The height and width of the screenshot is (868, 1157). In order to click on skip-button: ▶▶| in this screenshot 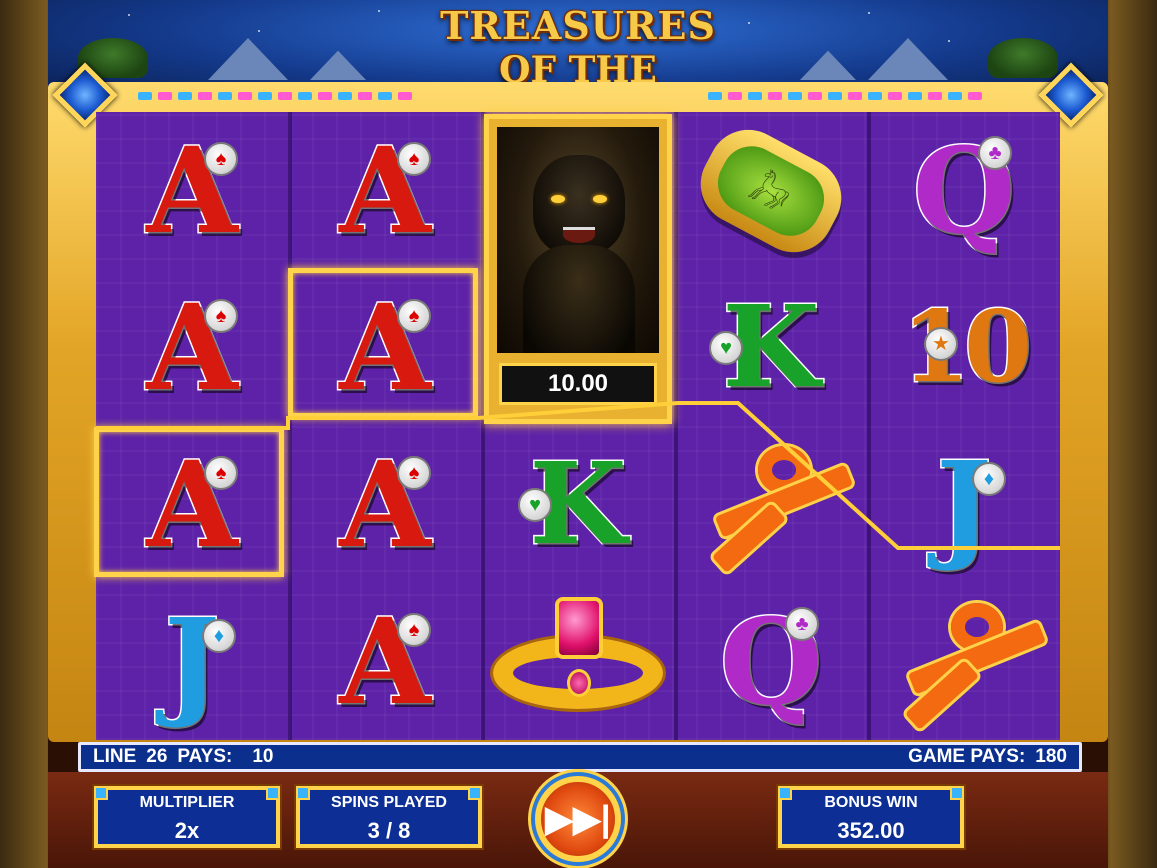, I will do `click(578, 819)`.